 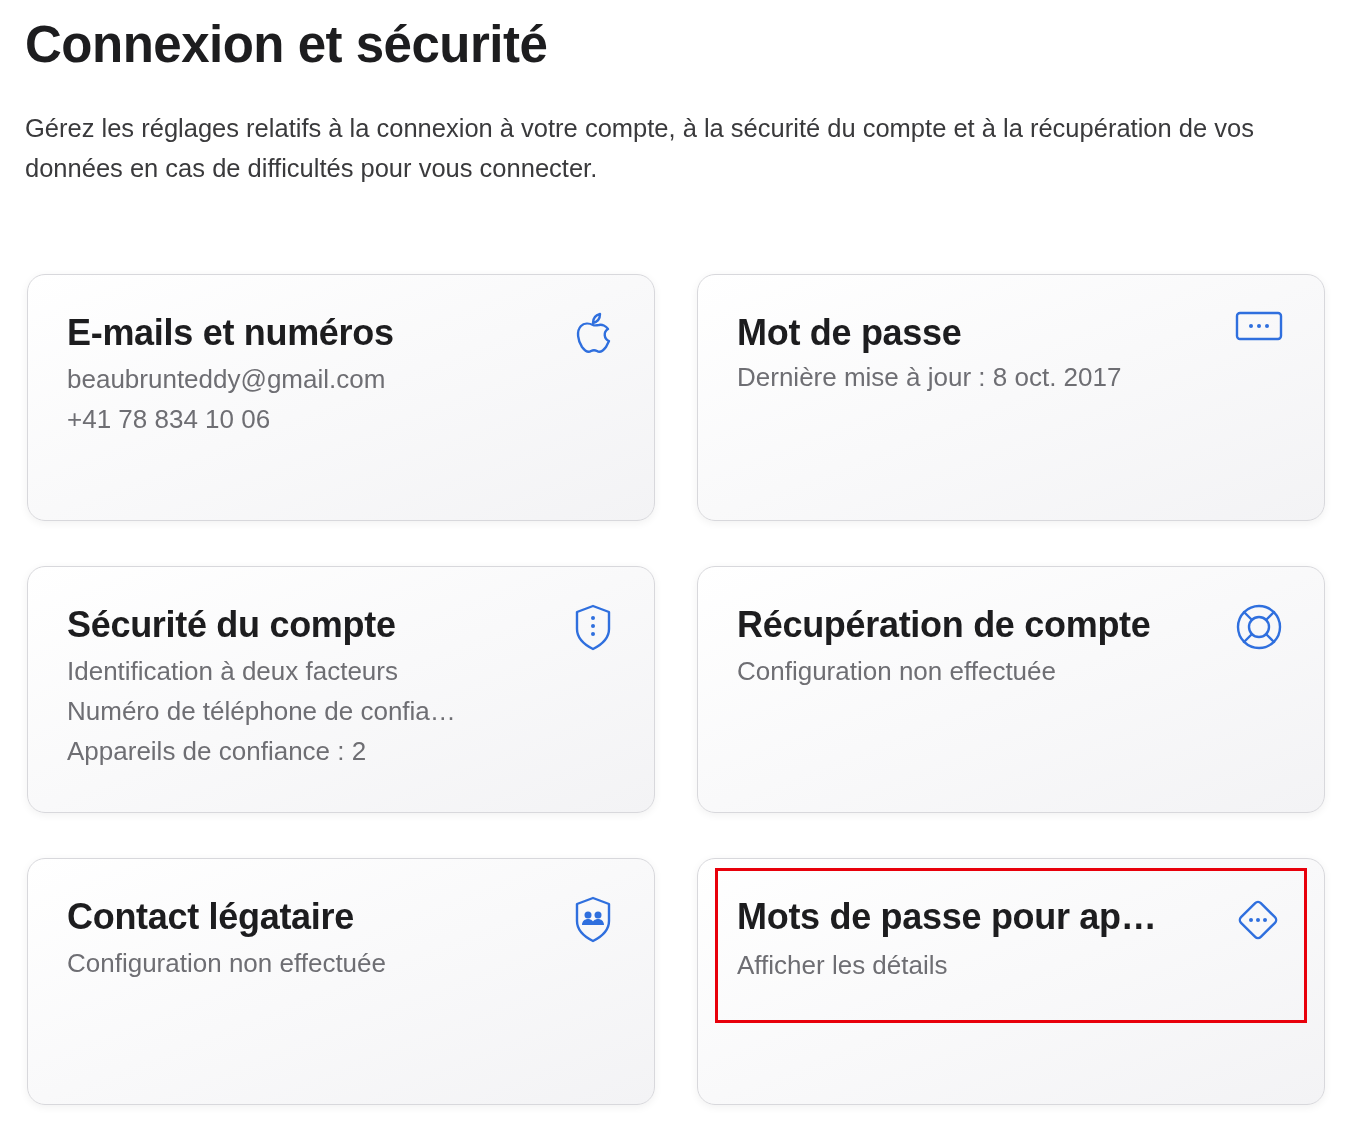 I want to click on card-title: Contact légataire, so click(x=210, y=917).